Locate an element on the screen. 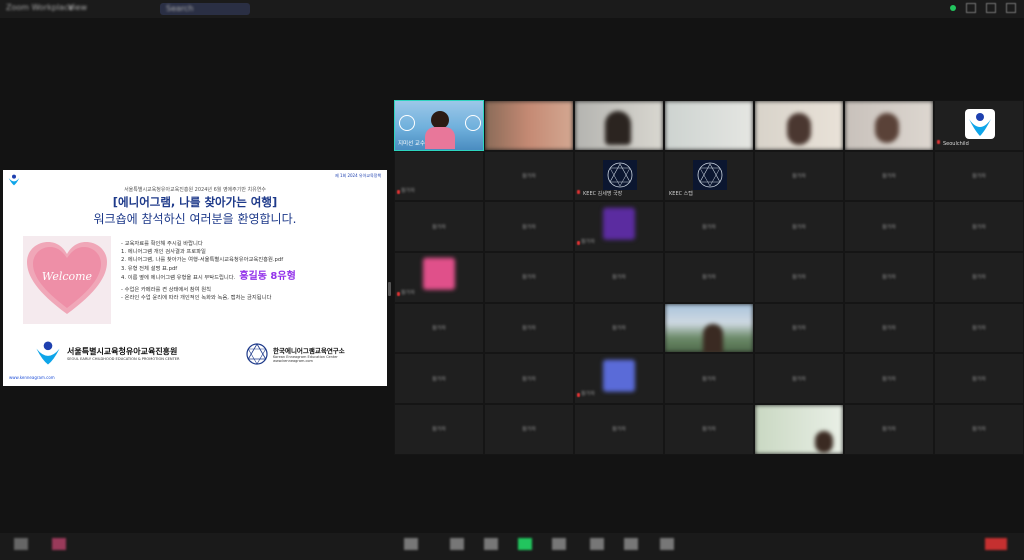 This screenshot has height=560, width=1024. participant-avatar is located at coordinates (619, 223).